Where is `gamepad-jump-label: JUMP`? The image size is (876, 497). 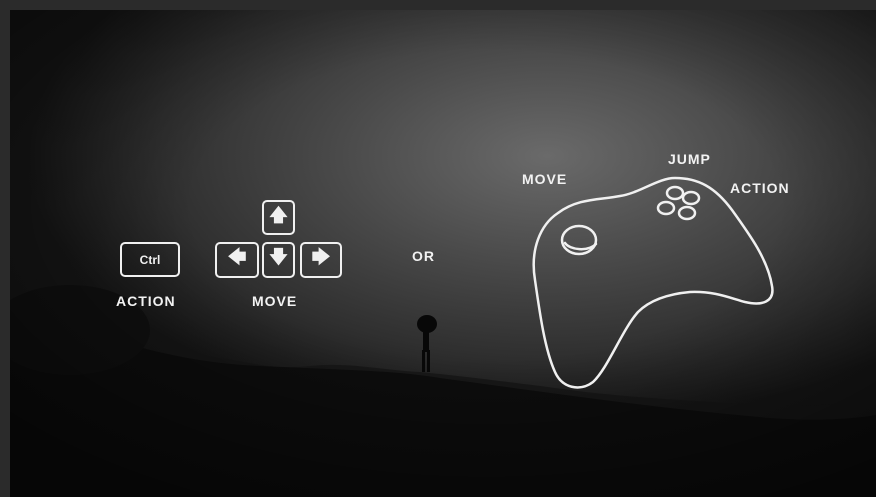
gamepad-jump-label: JUMP is located at coordinates (689, 159).